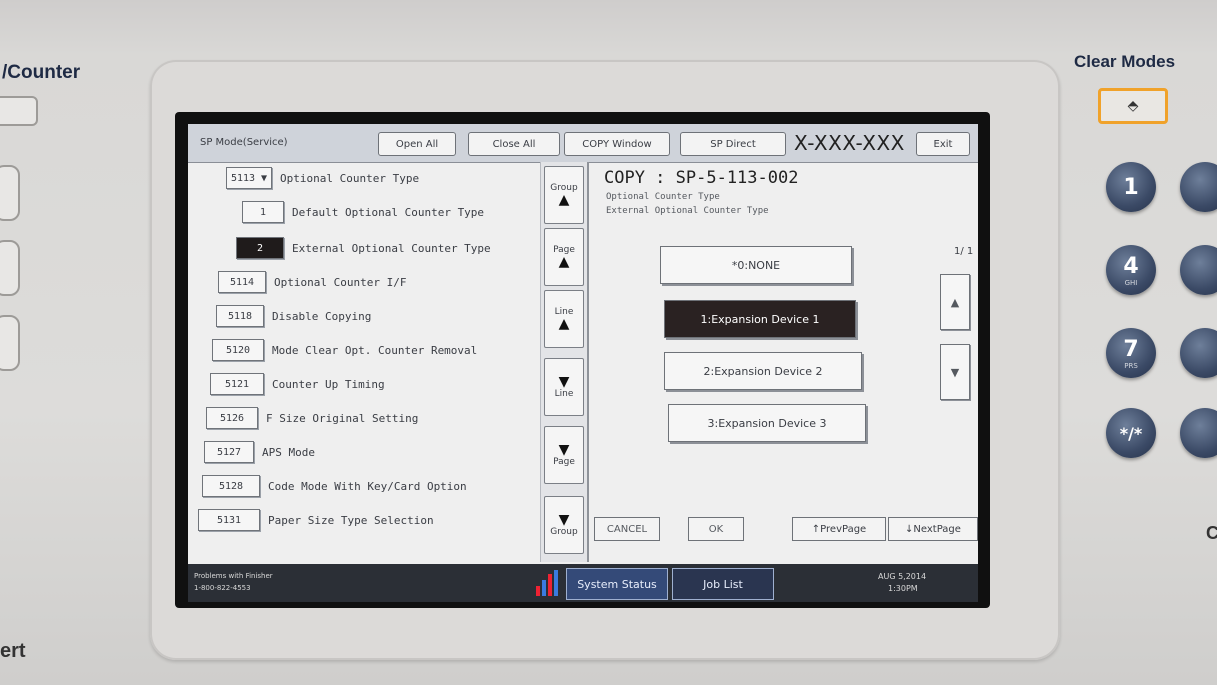 The image size is (1217, 685). I want to click on list-item: 5128 Code Mode With Key/Card Option, so click(334, 486).